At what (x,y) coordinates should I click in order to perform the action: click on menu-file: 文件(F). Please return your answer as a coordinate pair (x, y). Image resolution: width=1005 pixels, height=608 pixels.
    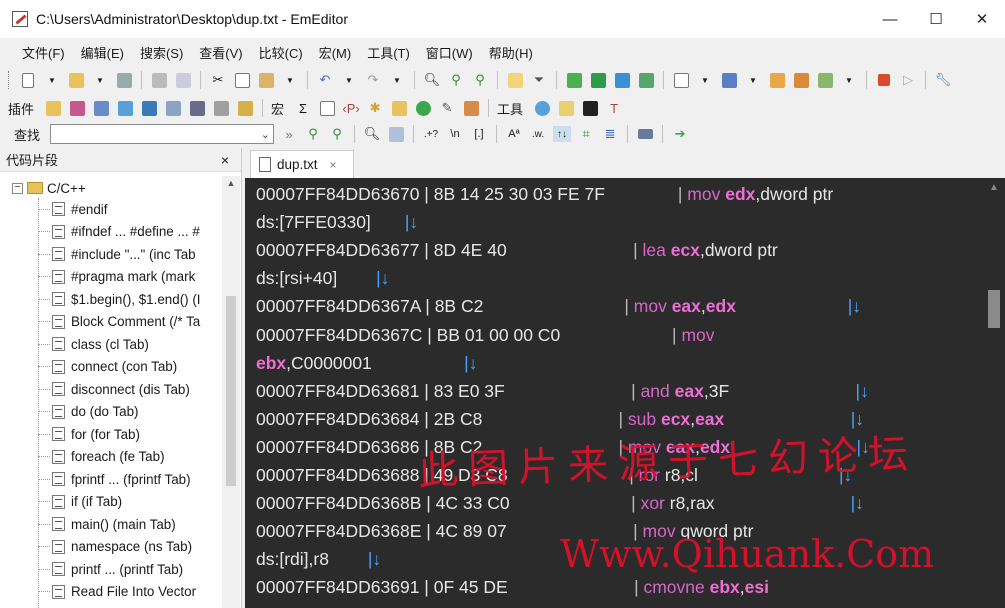
    Looking at the image, I should click on (43, 52).